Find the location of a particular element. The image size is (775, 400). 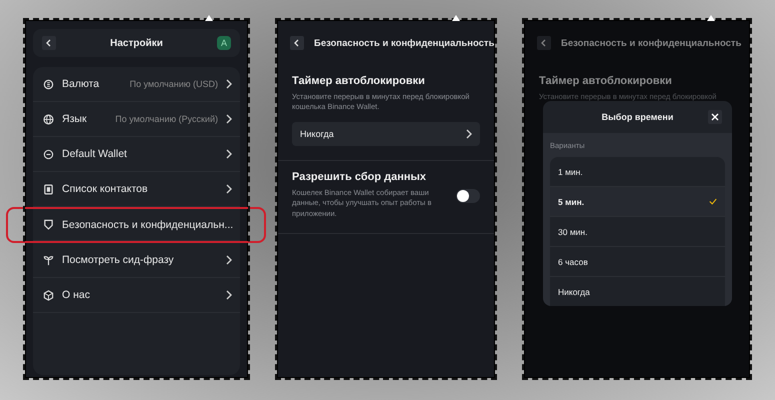

check-icon is located at coordinates (713, 201).